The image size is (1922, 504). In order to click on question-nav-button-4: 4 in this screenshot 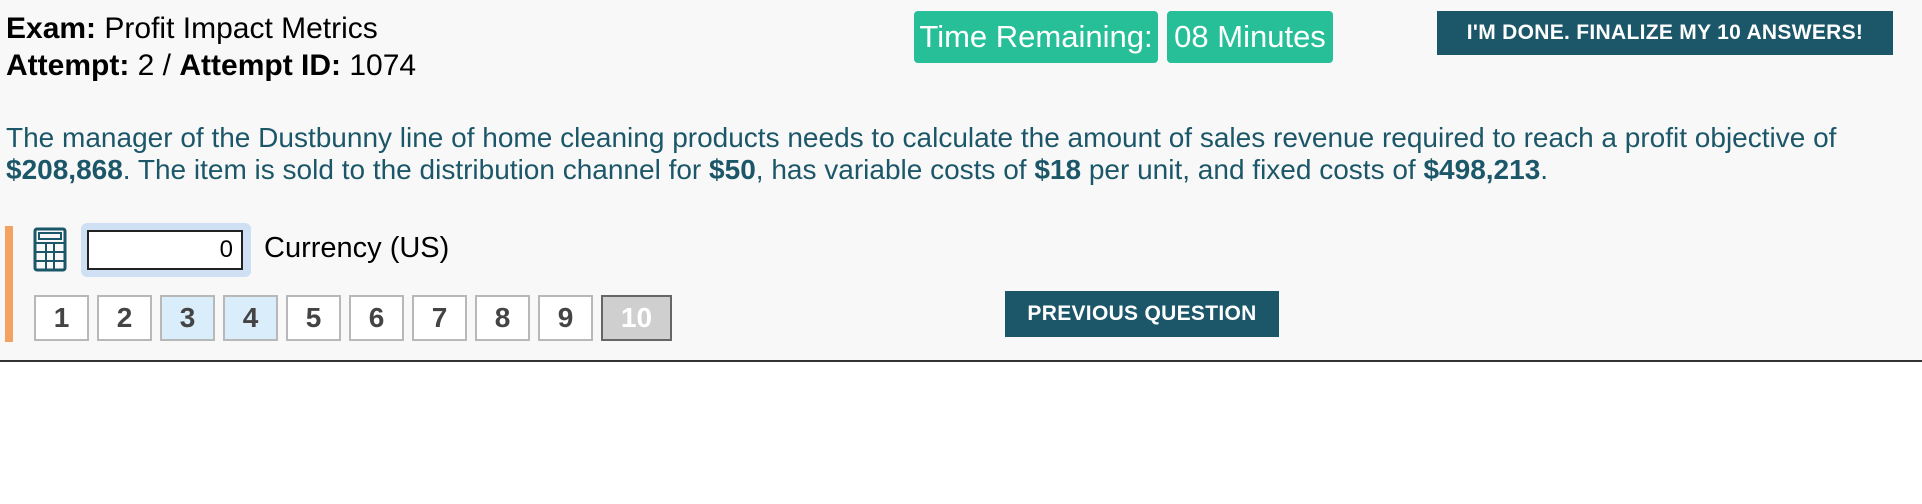, I will do `click(250, 318)`.